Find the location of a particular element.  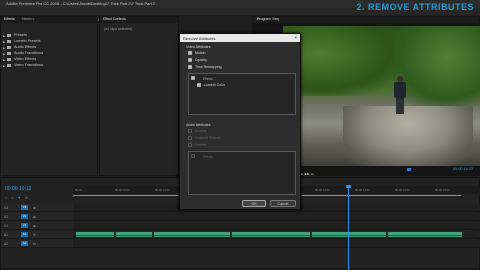

foliage is located at coordinates (343, 61).